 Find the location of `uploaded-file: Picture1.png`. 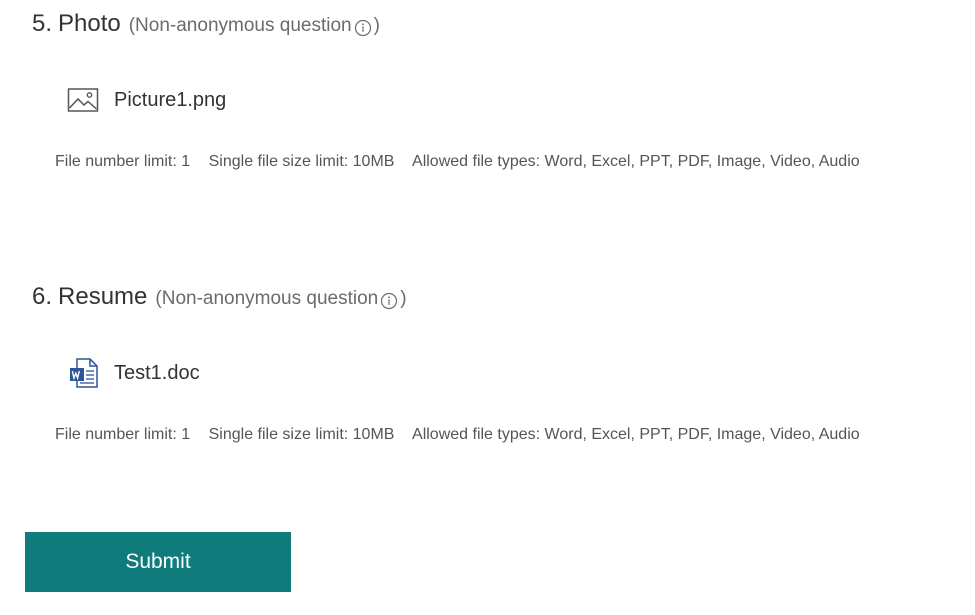

uploaded-file: Picture1.png is located at coordinates (146, 100).